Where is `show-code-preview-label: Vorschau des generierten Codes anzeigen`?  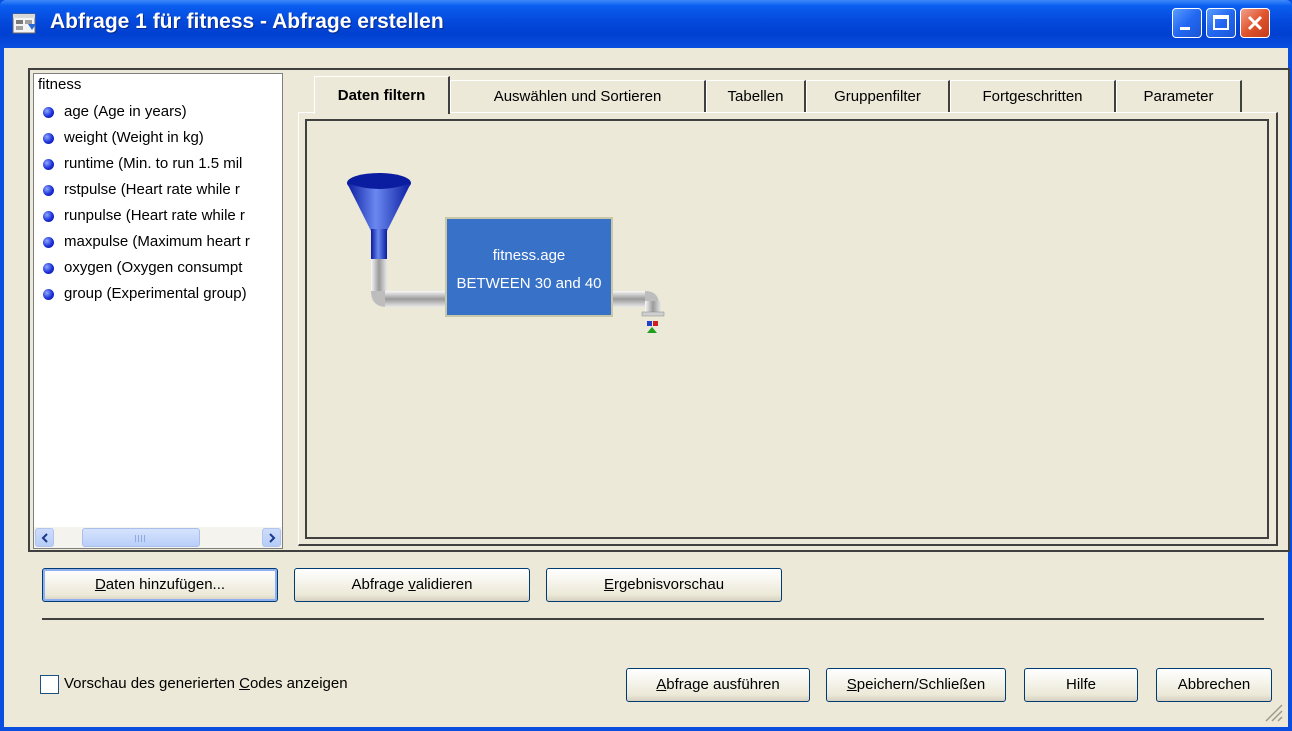
show-code-preview-label: Vorschau des generierten Codes anzeigen is located at coordinates (206, 683).